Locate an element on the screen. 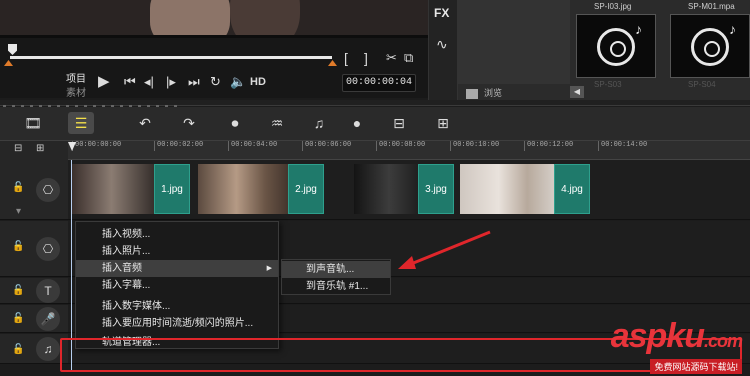 This screenshot has width=750, height=376. timeline-clip: 4.jpg is located at coordinates (525, 189).